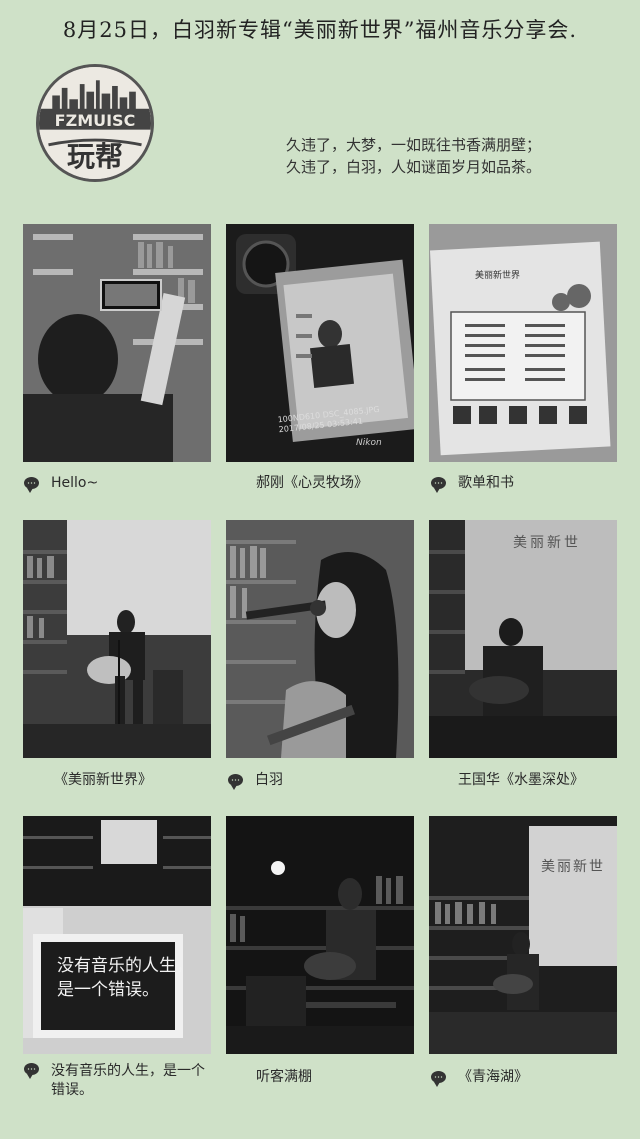  I want to click on photo-wangguohua: 美丽新世, so click(523, 639).